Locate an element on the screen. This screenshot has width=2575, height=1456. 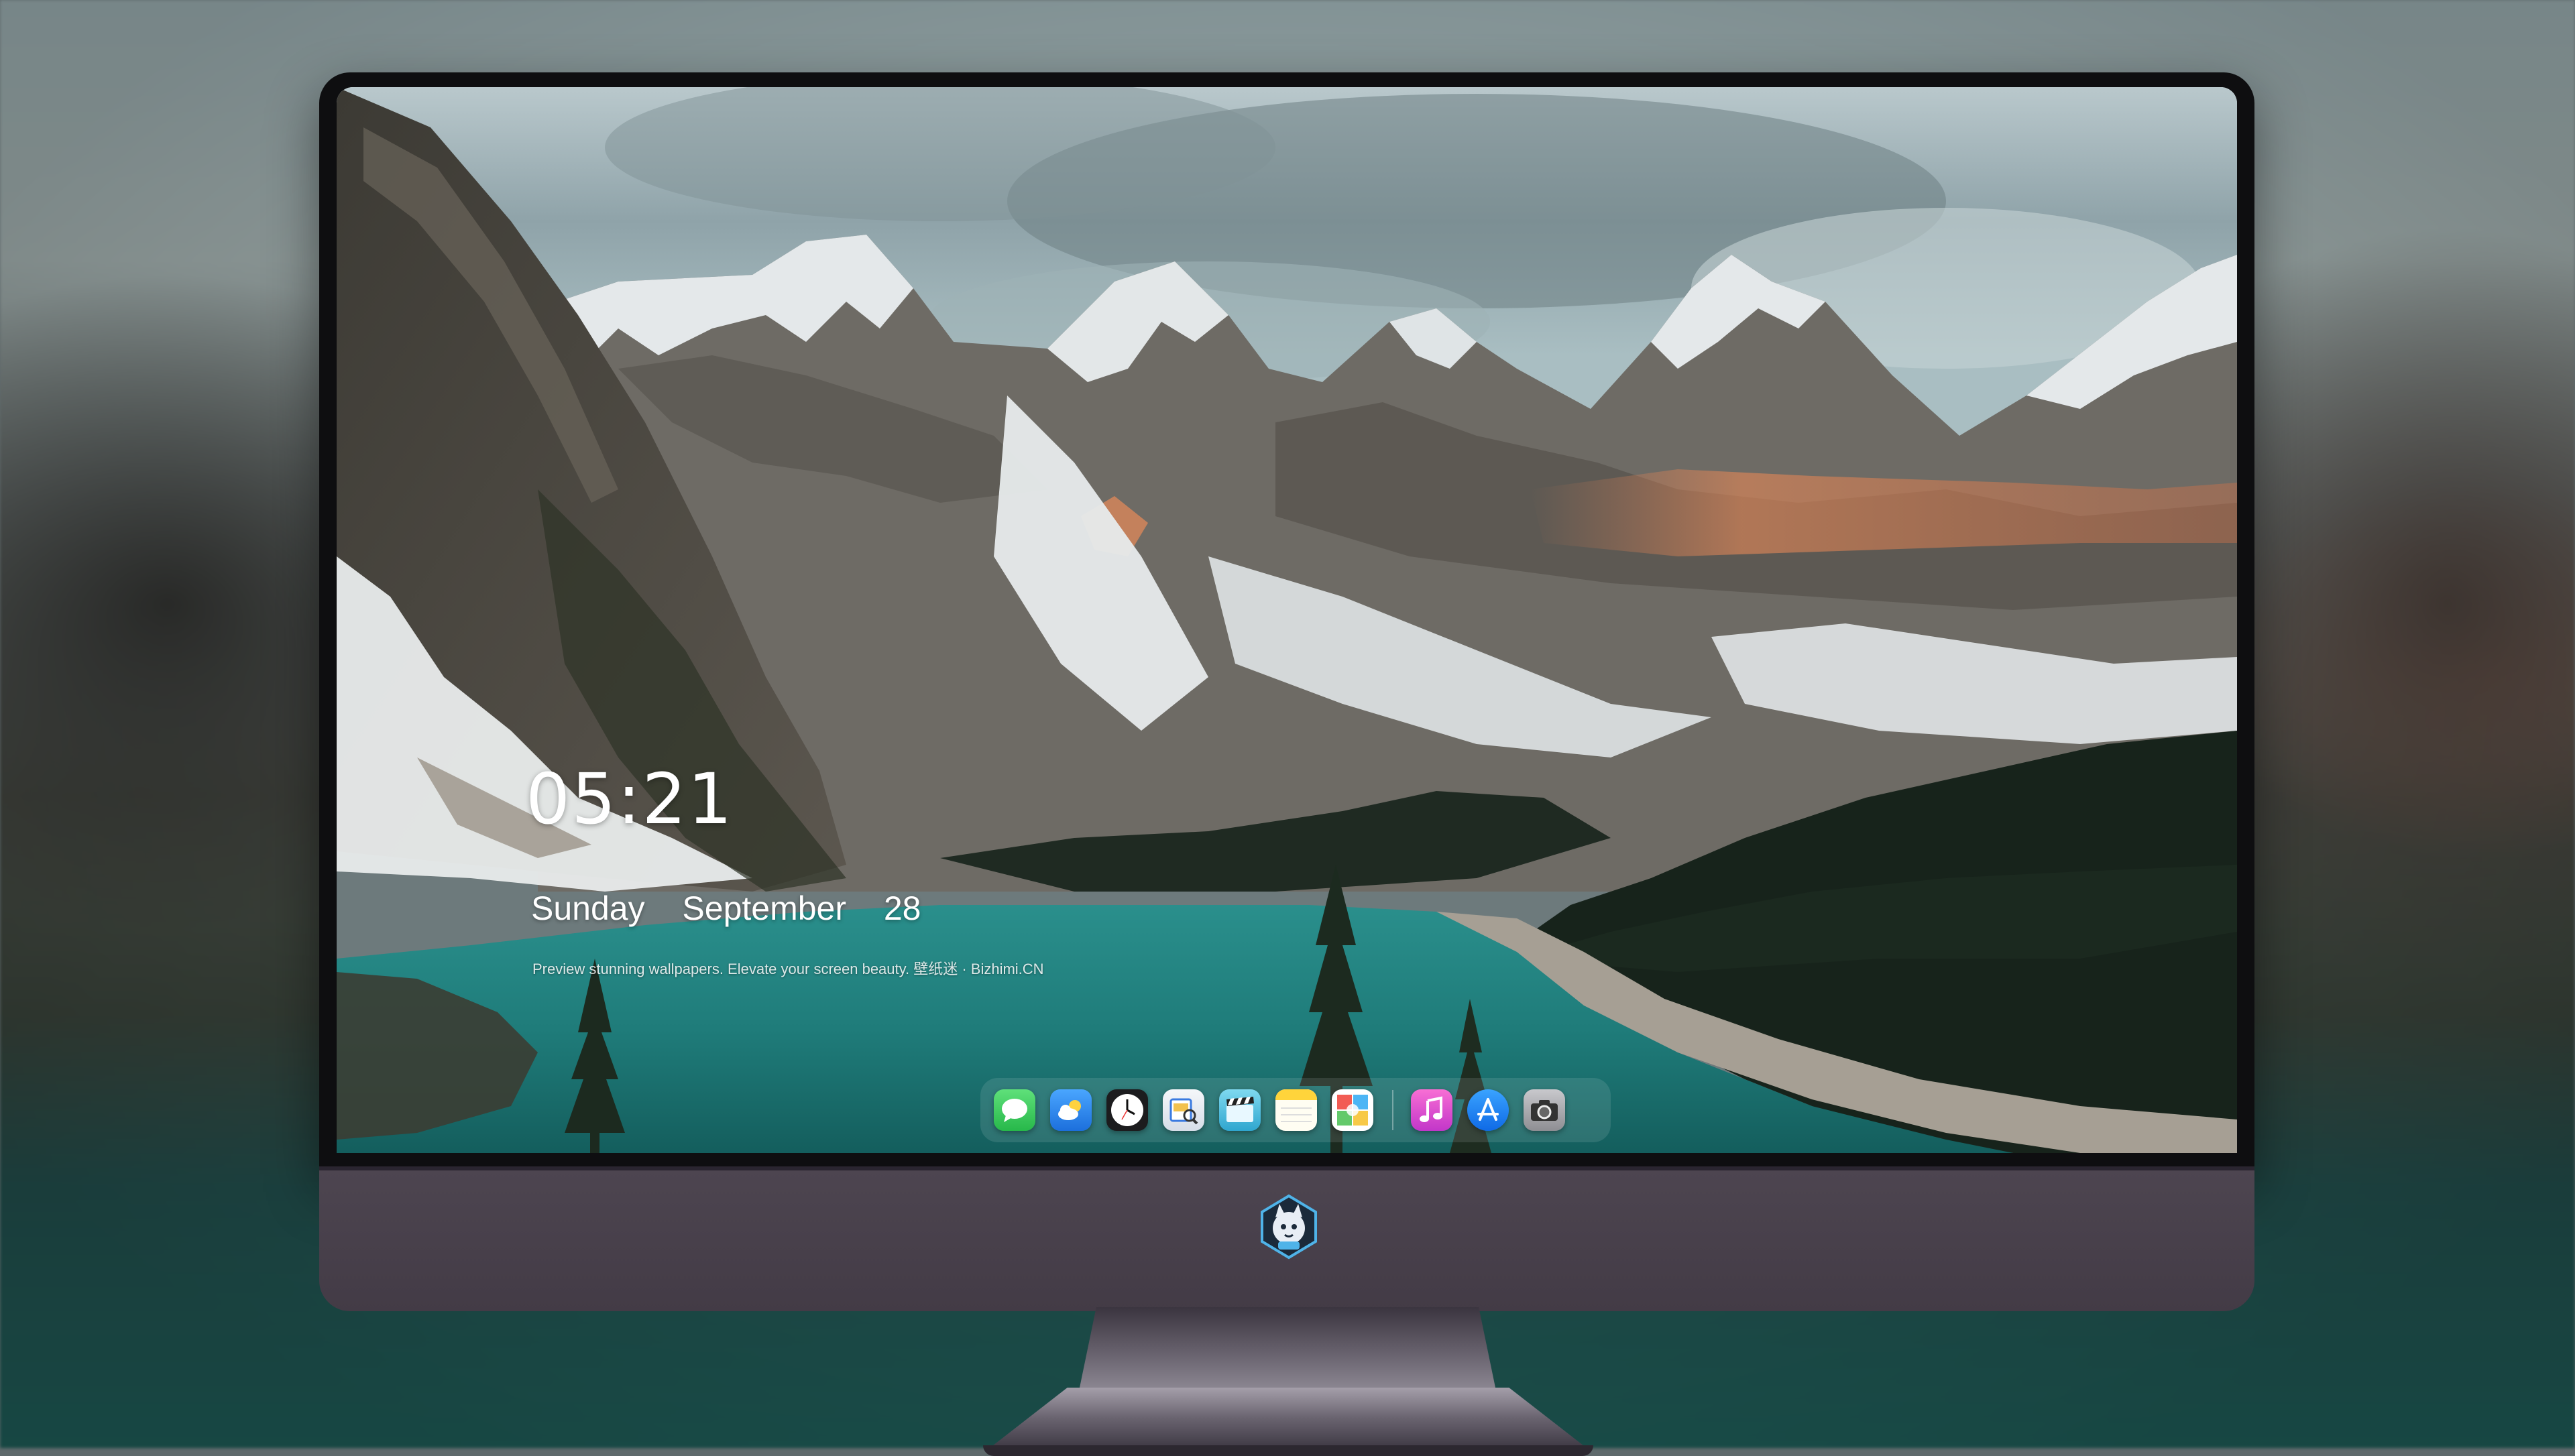
monitor-stand-neck is located at coordinates (1287, 1347).